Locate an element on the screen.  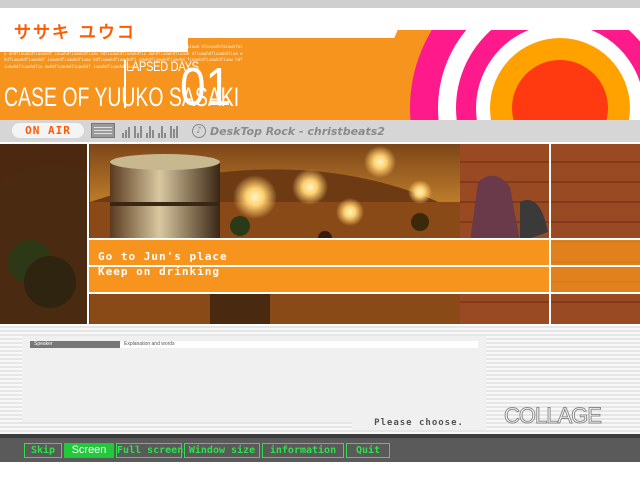
speaker-label: Speaker is located at coordinates (75, 344).